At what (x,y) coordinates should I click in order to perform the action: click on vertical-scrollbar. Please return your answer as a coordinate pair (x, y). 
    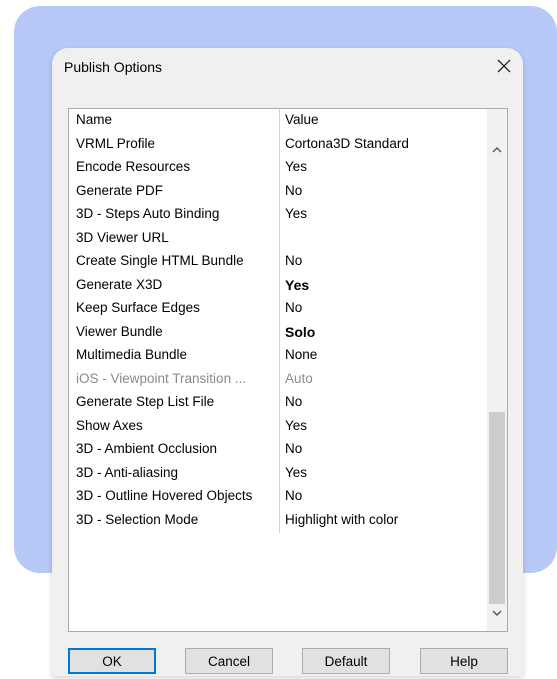
    Looking at the image, I should click on (497, 370).